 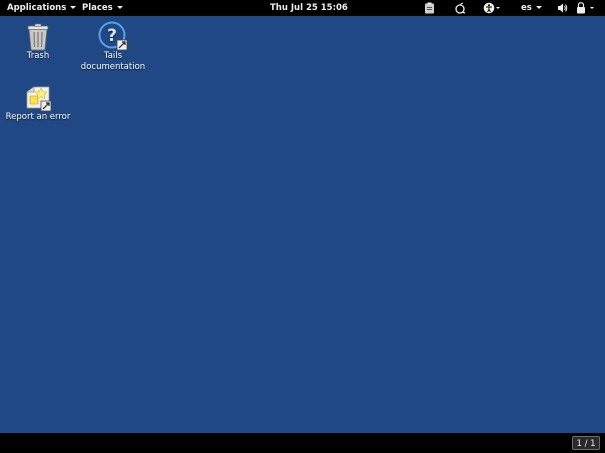 I want to click on tor-status-icon, so click(x=460, y=8).